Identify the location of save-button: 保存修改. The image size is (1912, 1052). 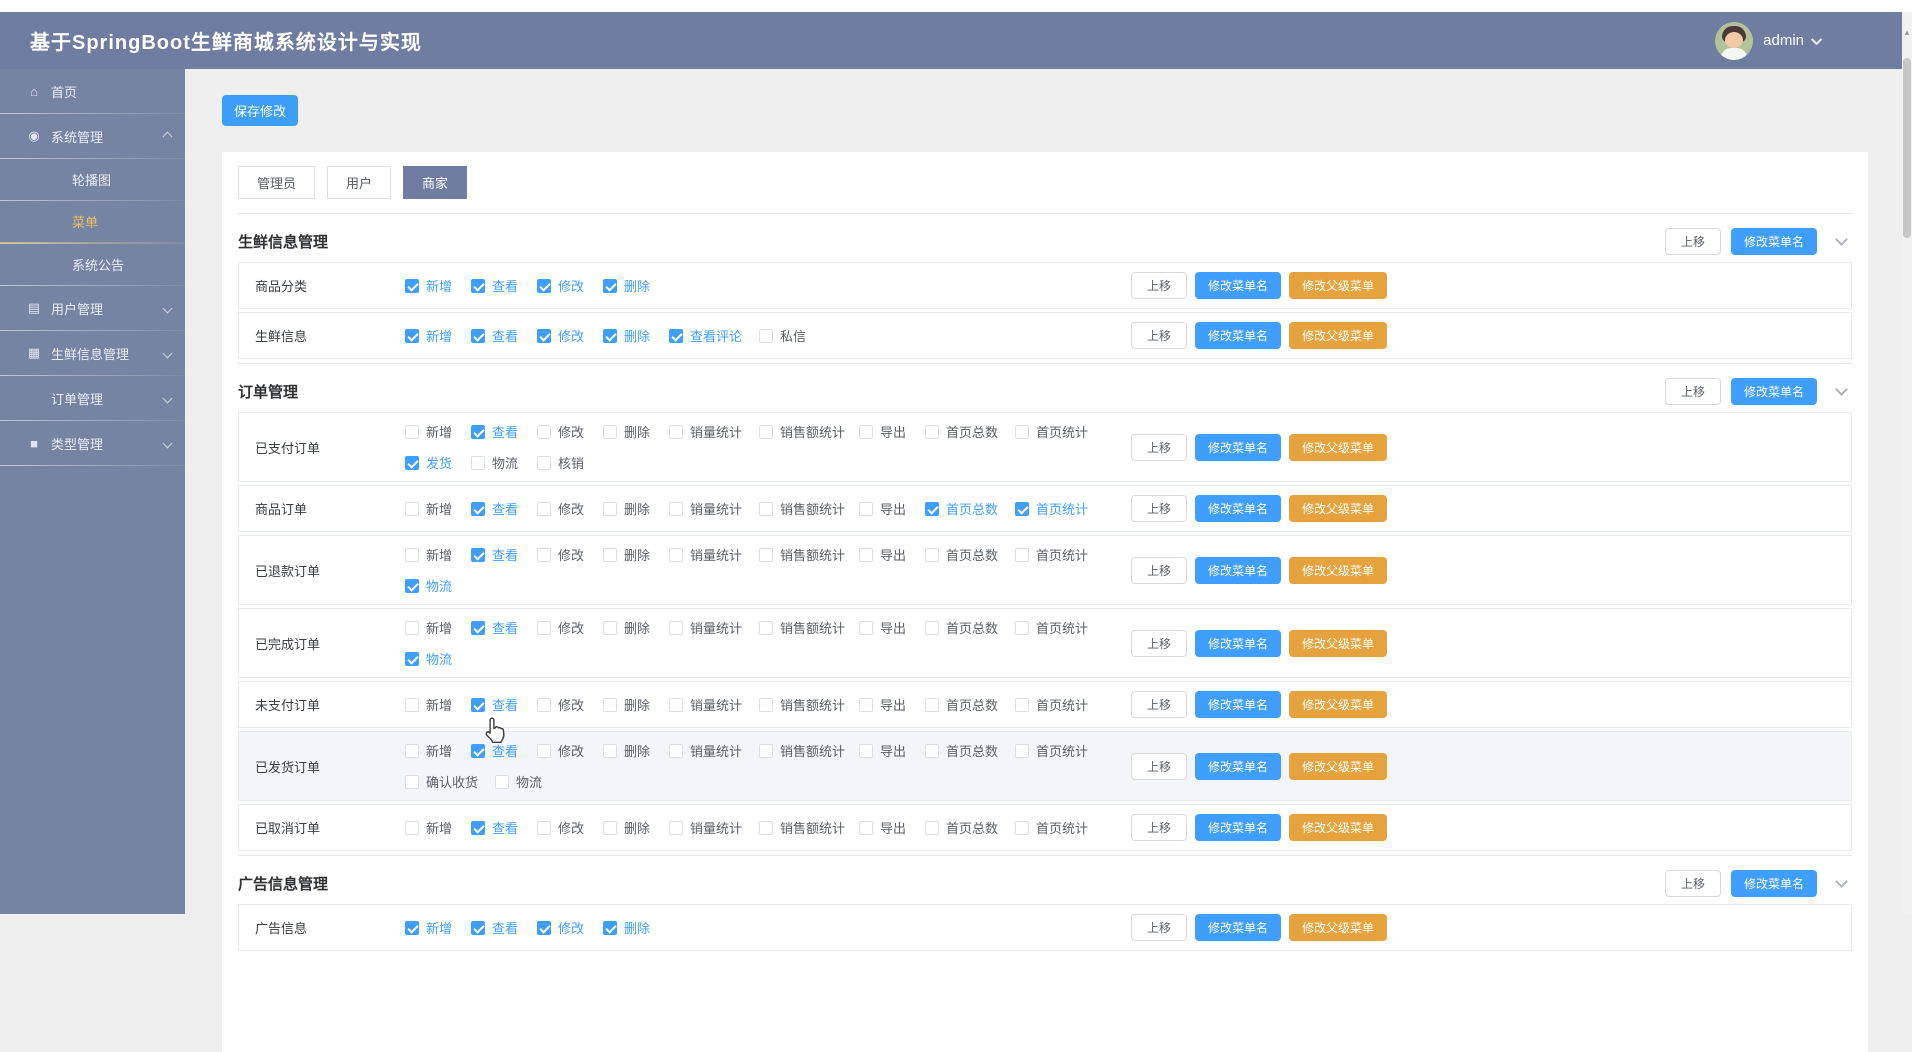
(260, 110).